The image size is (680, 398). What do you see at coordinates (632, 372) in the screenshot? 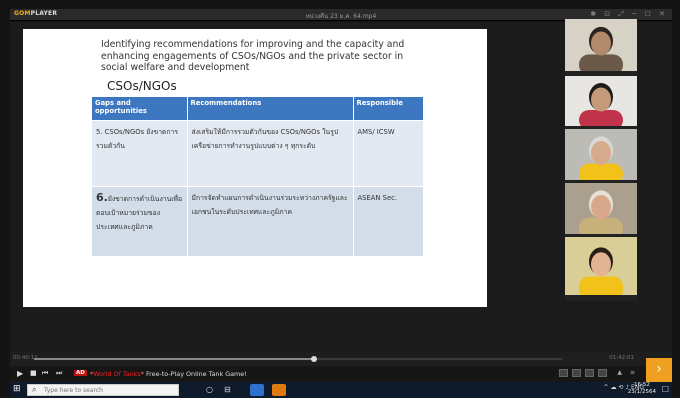
I see `menu-icon: ≡` at bounding box center [632, 372].